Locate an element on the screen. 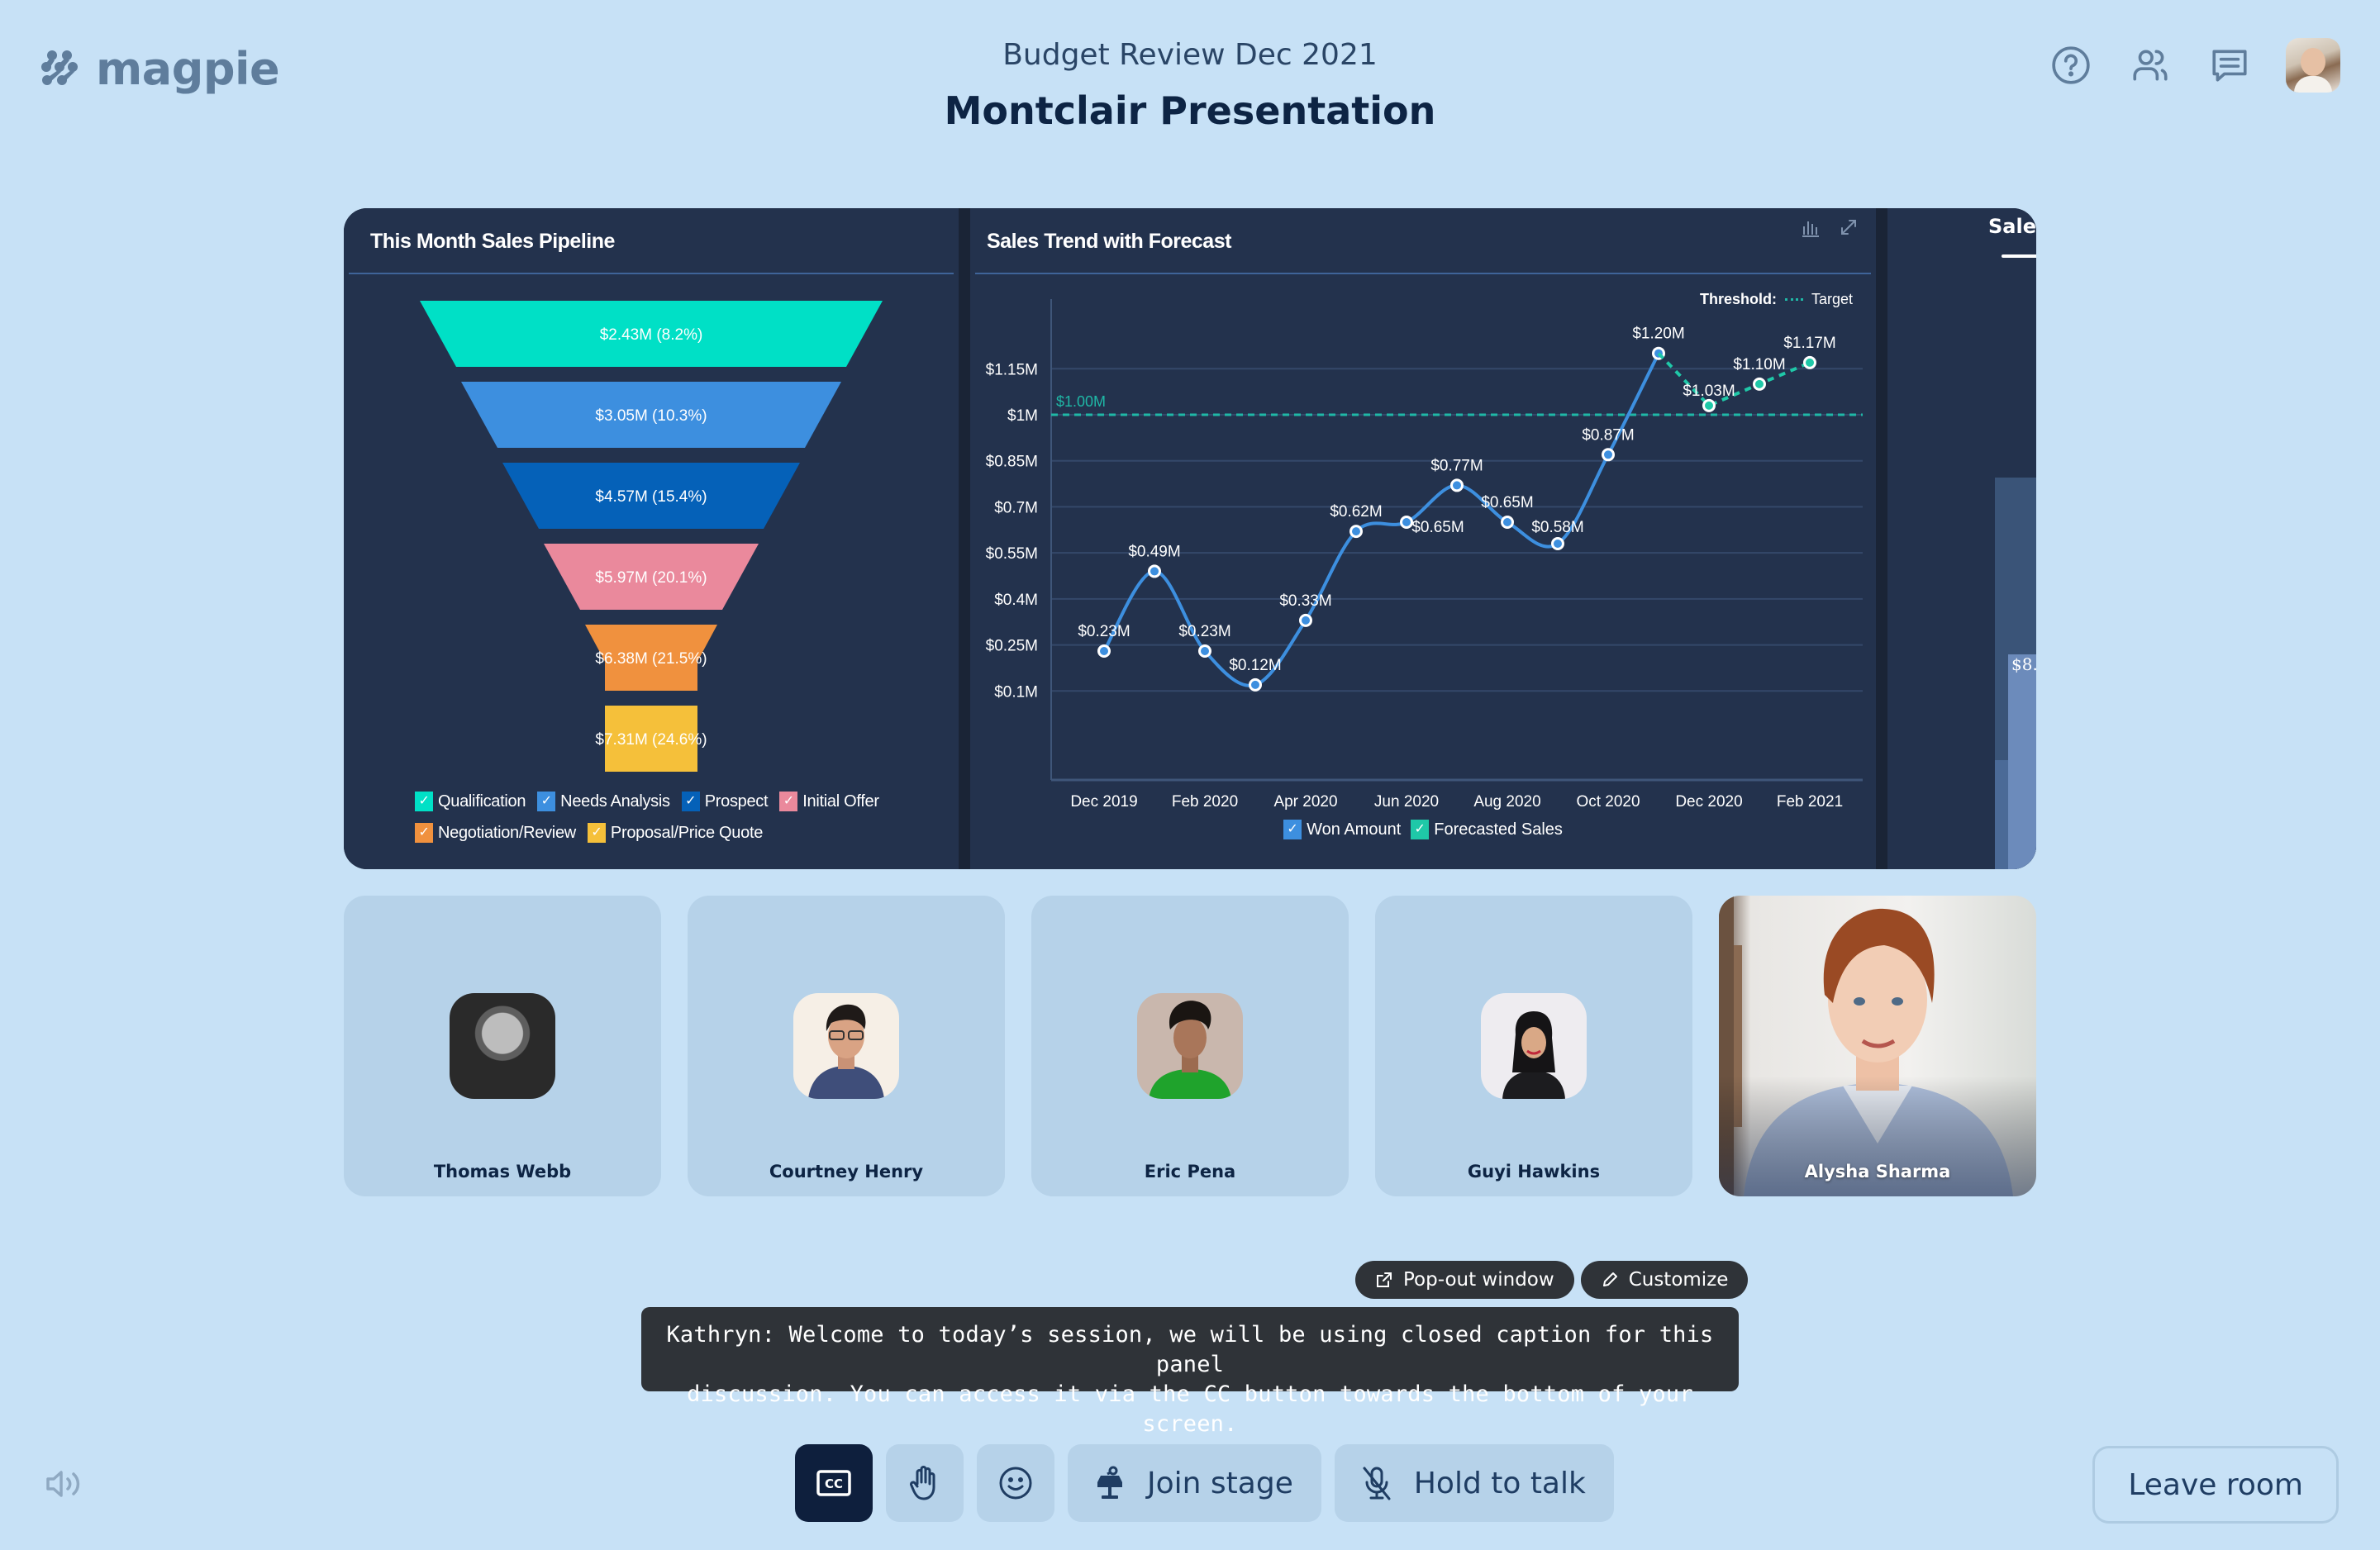 This screenshot has width=2380, height=1550. pencil-icon is located at coordinates (1609, 1279).